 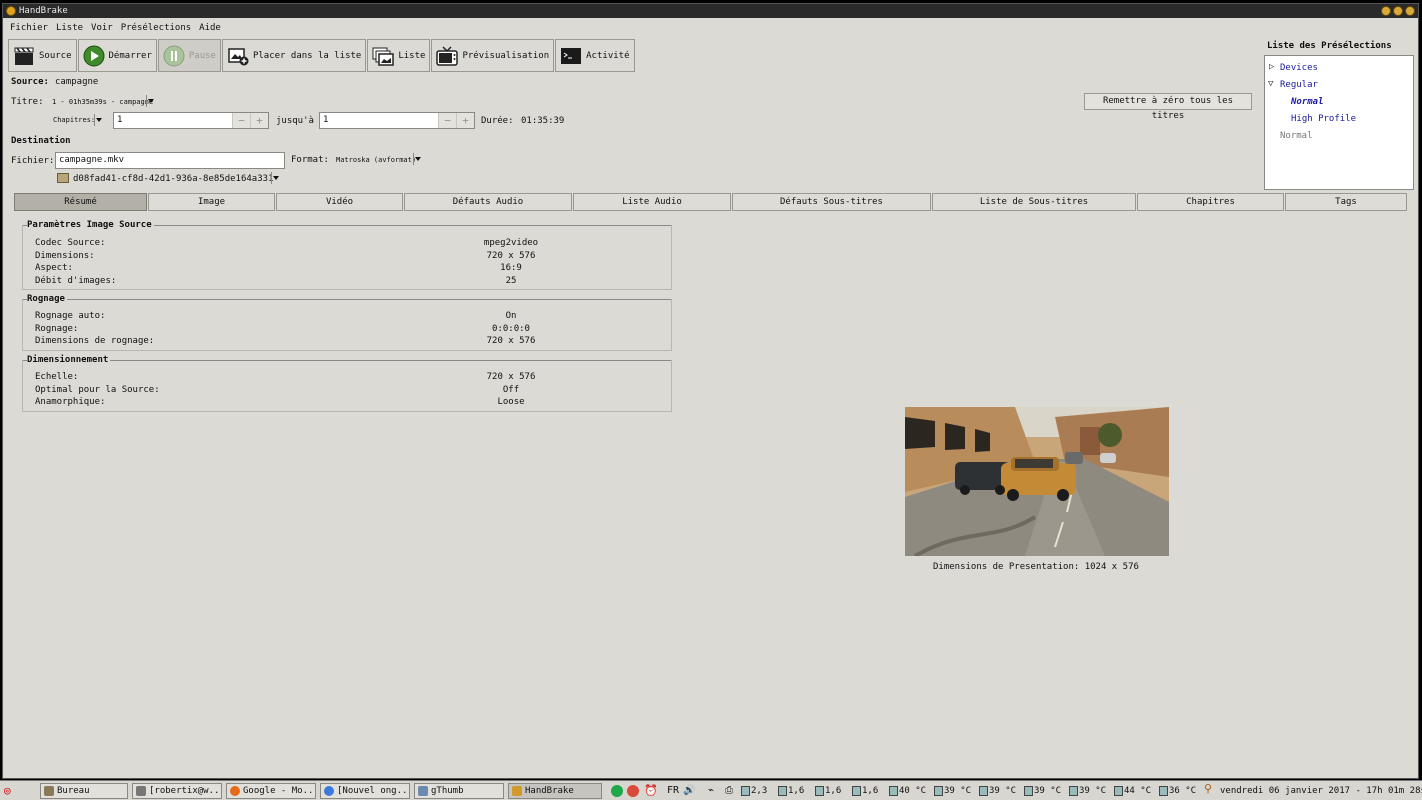 I want to click on tab-image: Image, so click(x=211, y=202).